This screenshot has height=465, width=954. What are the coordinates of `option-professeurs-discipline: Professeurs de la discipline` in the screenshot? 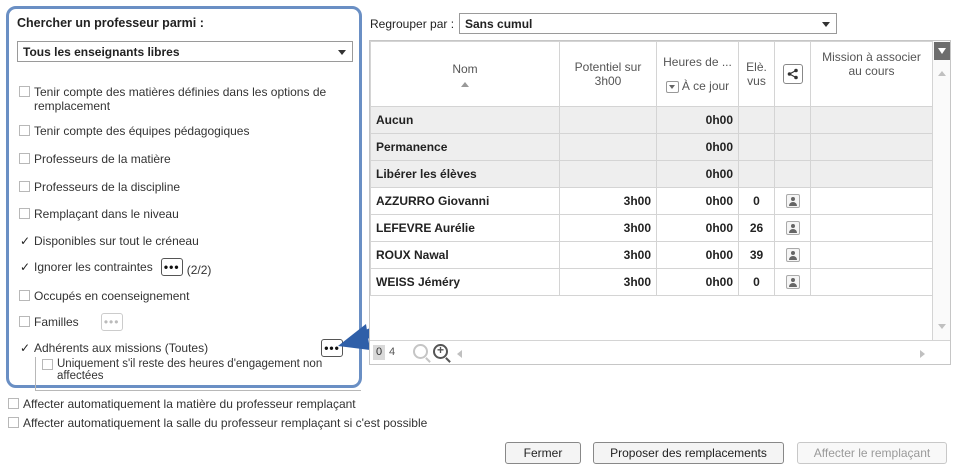 It's located at (99, 187).